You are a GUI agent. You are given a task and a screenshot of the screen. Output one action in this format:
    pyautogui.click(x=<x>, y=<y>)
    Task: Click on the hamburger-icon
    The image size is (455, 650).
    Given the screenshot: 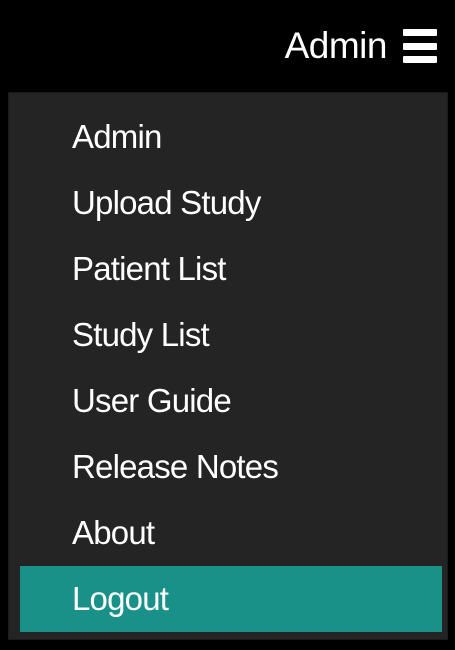 What is the action you would take?
    pyautogui.click(x=420, y=46)
    